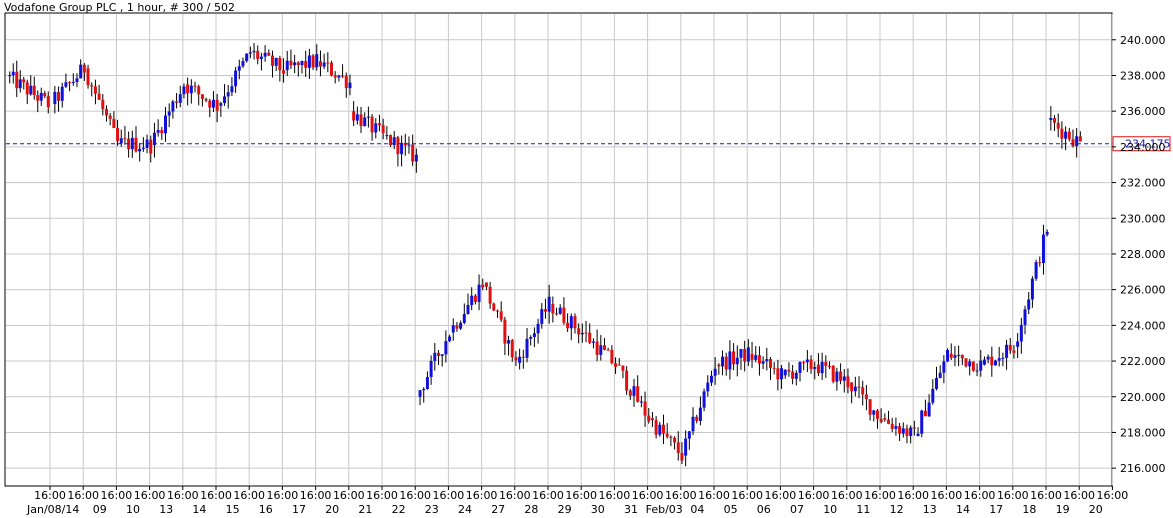  Describe the element at coordinates (565, 509) in the screenshot. I see `x-date-label: 29` at that location.